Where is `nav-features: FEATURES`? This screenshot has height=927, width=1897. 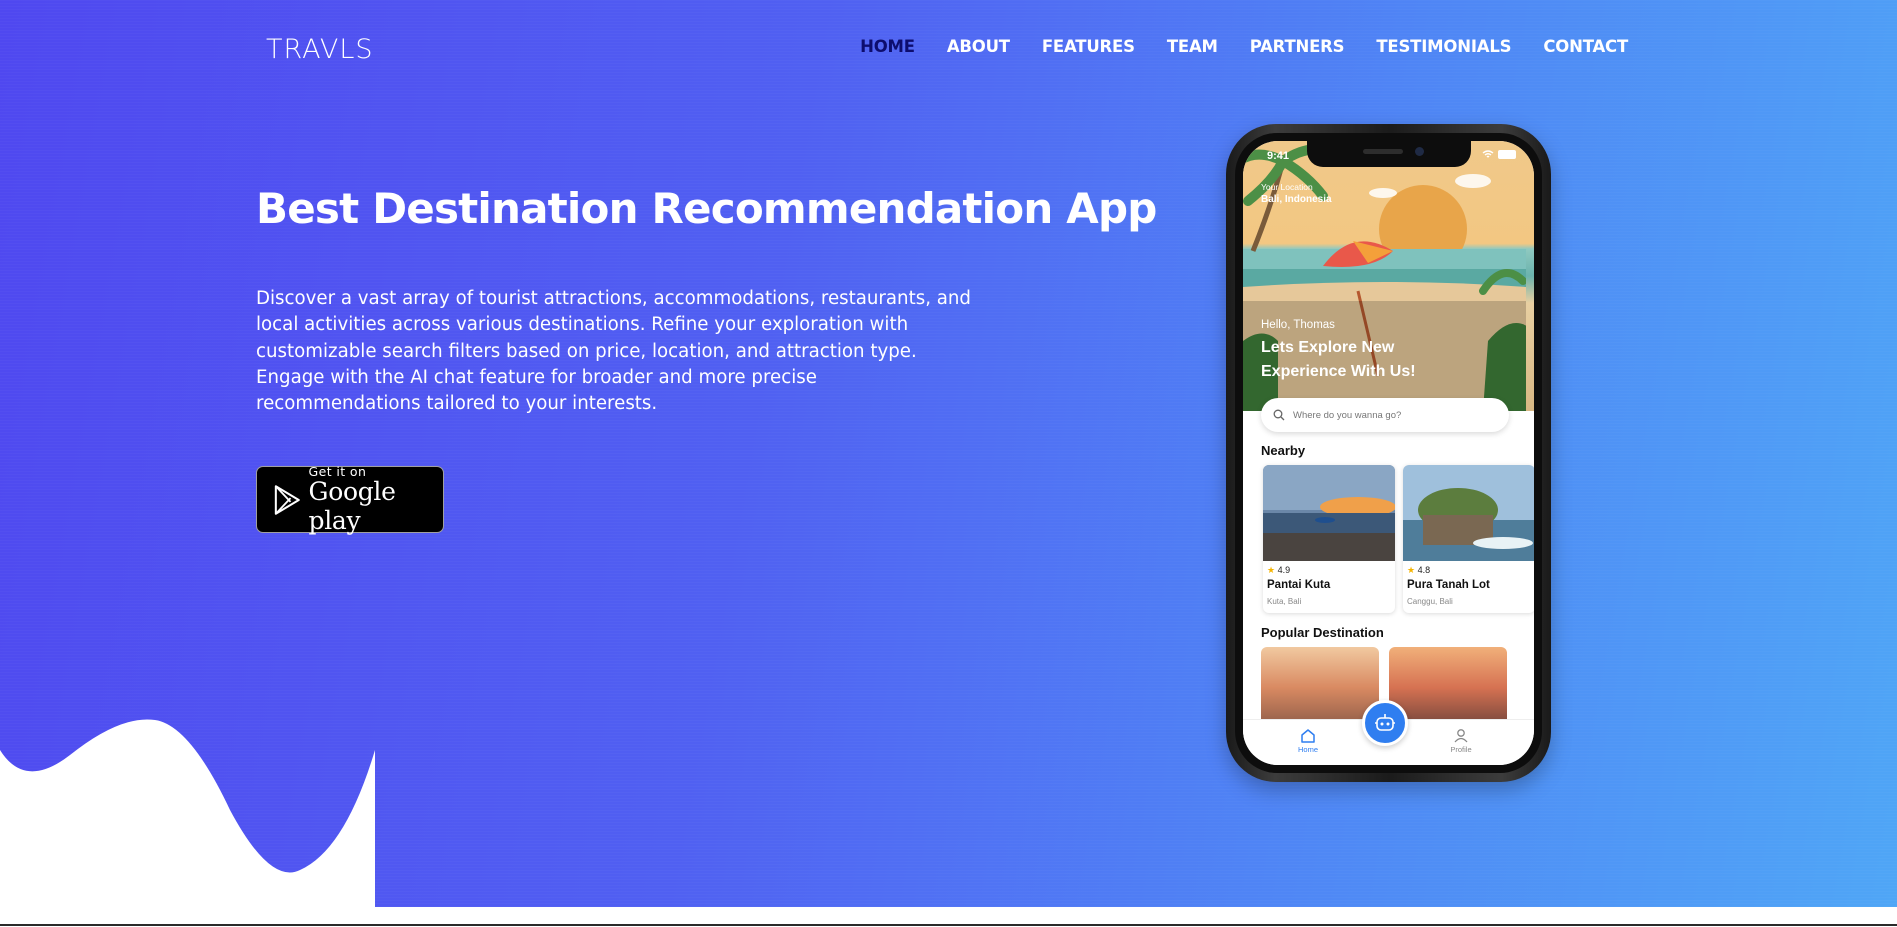 nav-features: FEATURES is located at coordinates (1088, 46).